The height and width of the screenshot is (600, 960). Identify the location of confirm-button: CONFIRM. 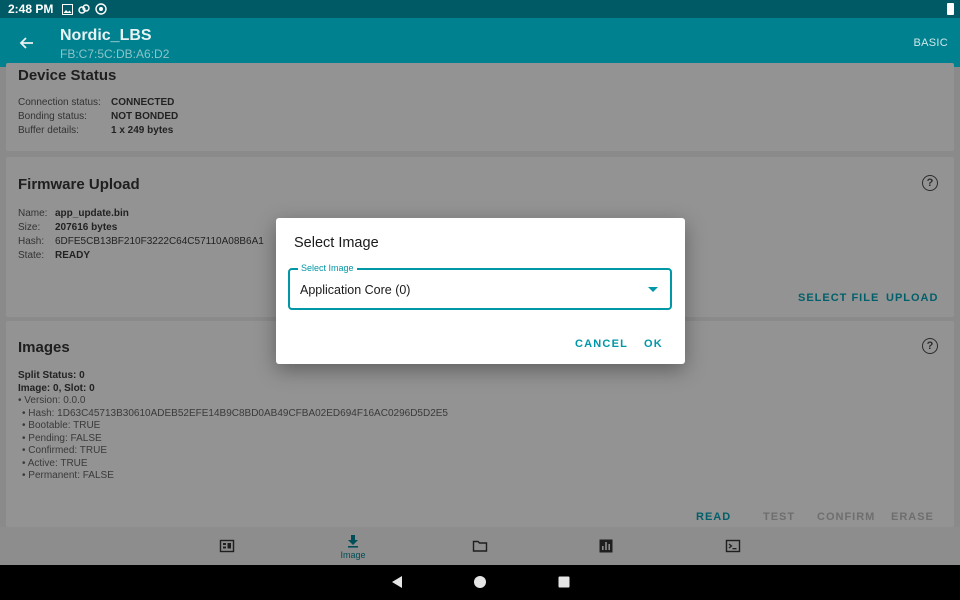
(846, 517).